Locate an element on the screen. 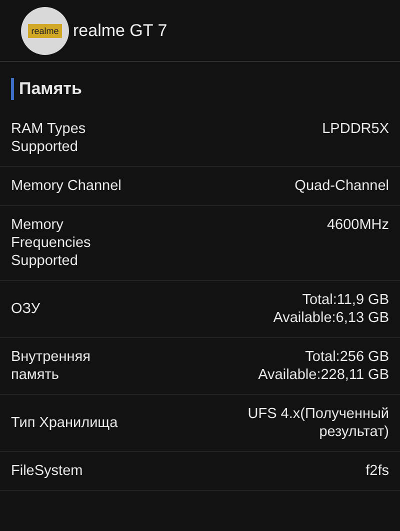 The width and height of the screenshot is (400, 531). spec-label: FileSystem is located at coordinates (47, 471).